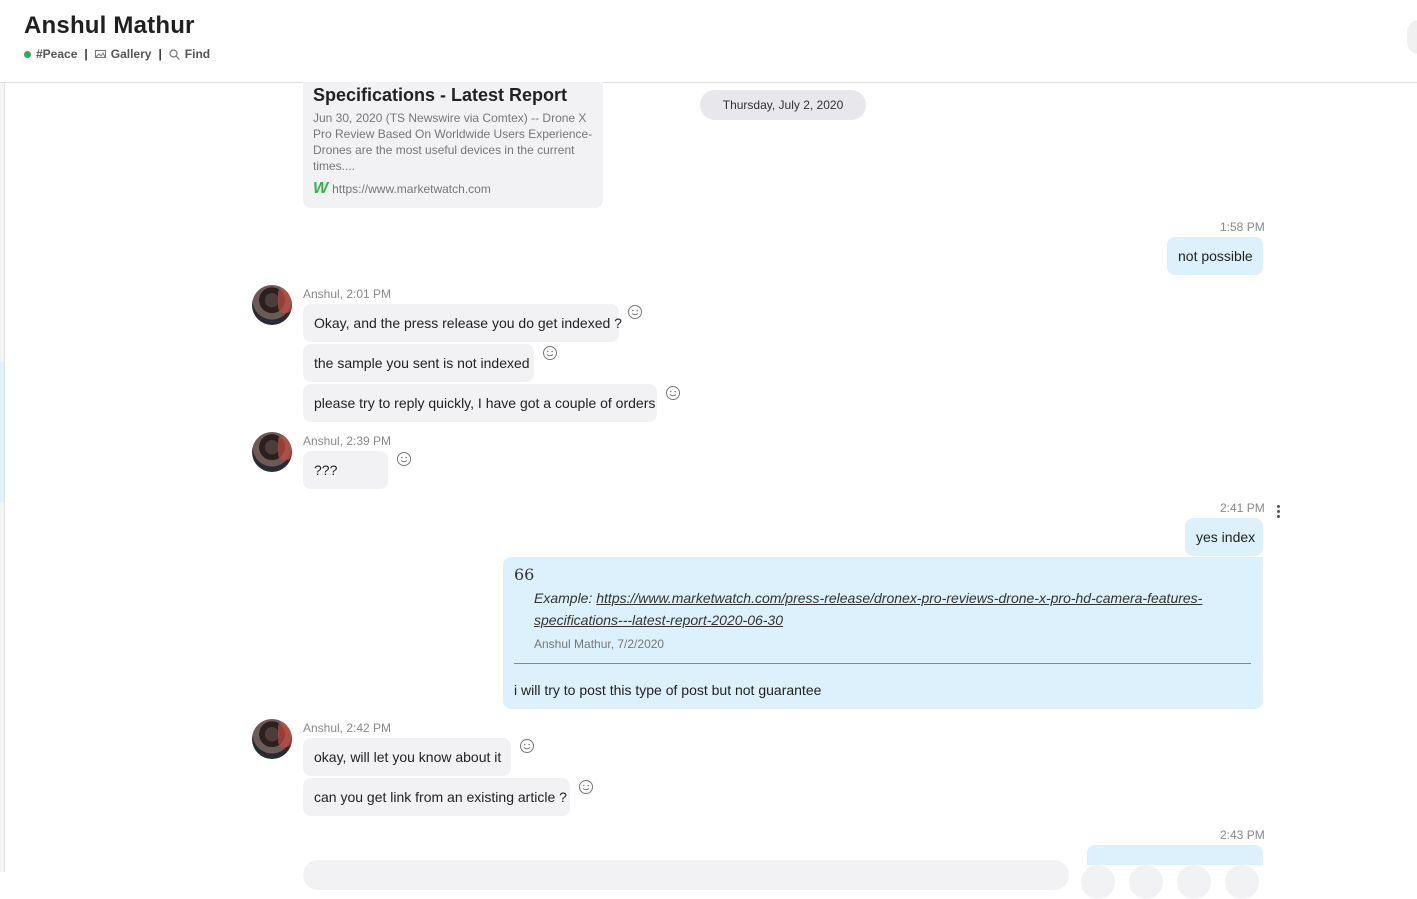  Describe the element at coordinates (1215, 256) in the screenshot. I see `outgoing-message: not possible` at that location.